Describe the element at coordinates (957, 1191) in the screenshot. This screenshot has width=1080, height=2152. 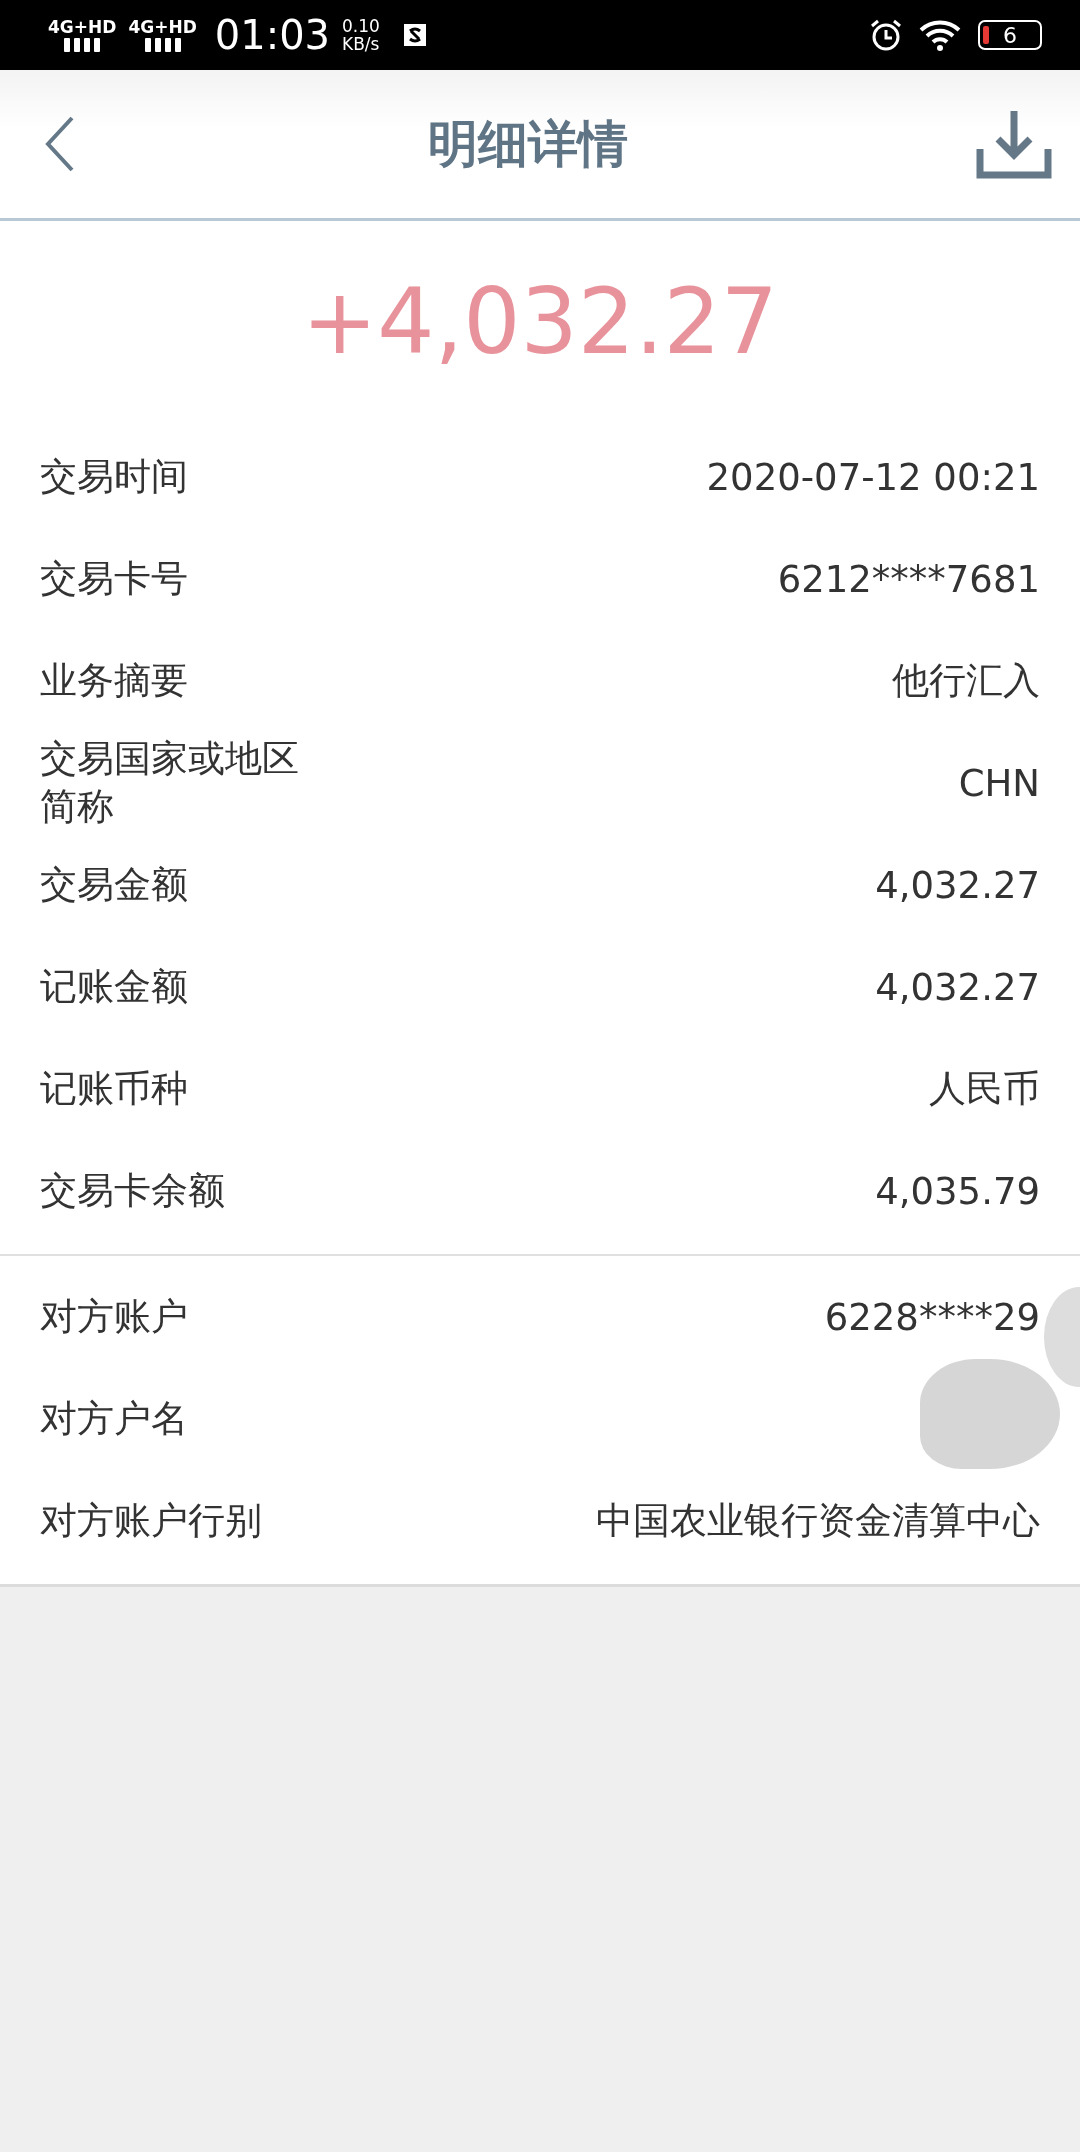
I see `detail-value: 4,035.79` at that location.